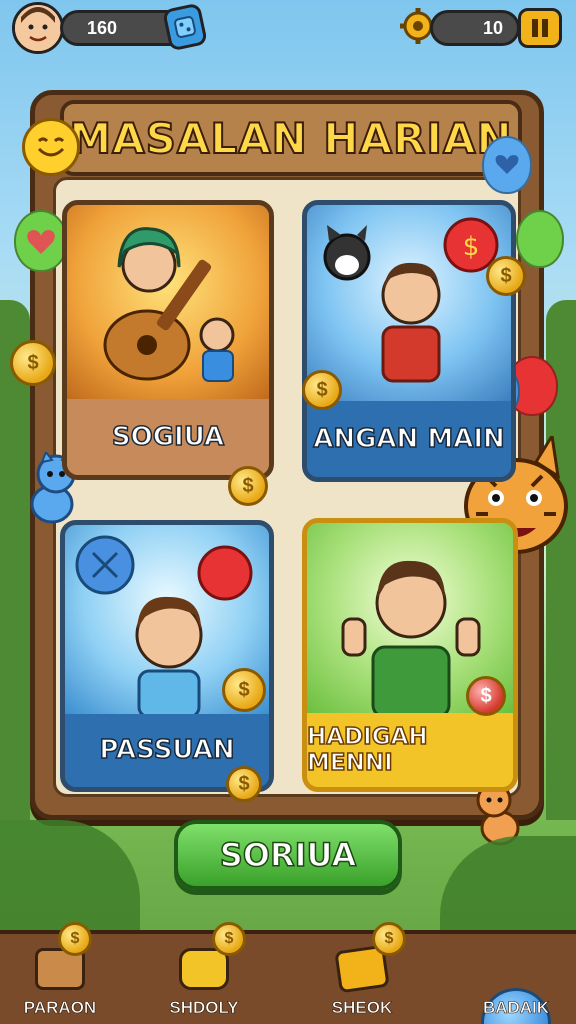  I want to click on board-title: MASALAN HARIAN, so click(290, 138).